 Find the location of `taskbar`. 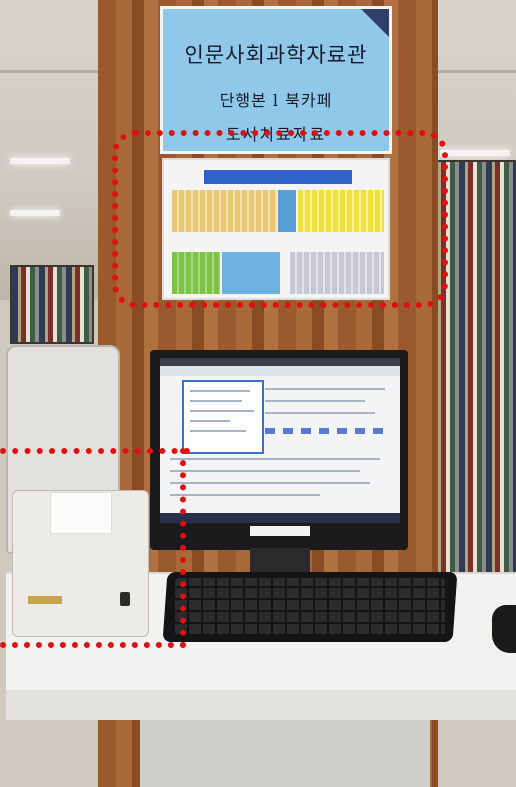

taskbar is located at coordinates (280, 518).